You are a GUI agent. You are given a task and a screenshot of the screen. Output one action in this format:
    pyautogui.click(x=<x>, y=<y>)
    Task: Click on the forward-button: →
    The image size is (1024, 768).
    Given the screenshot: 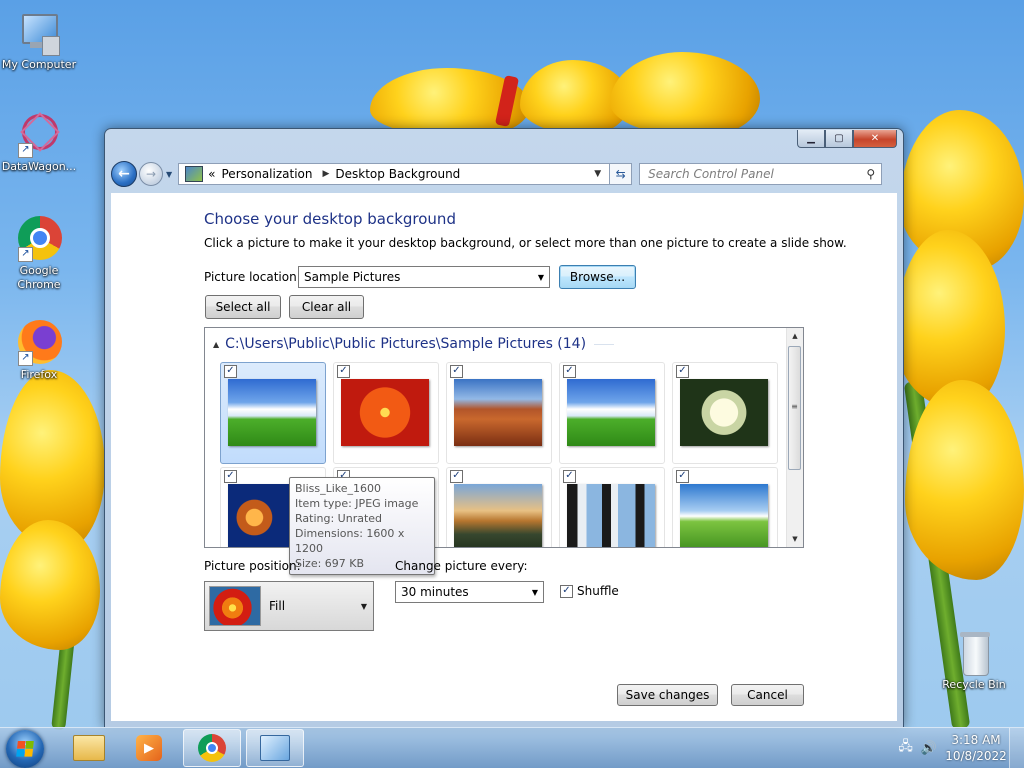 What is the action you would take?
    pyautogui.click(x=151, y=174)
    